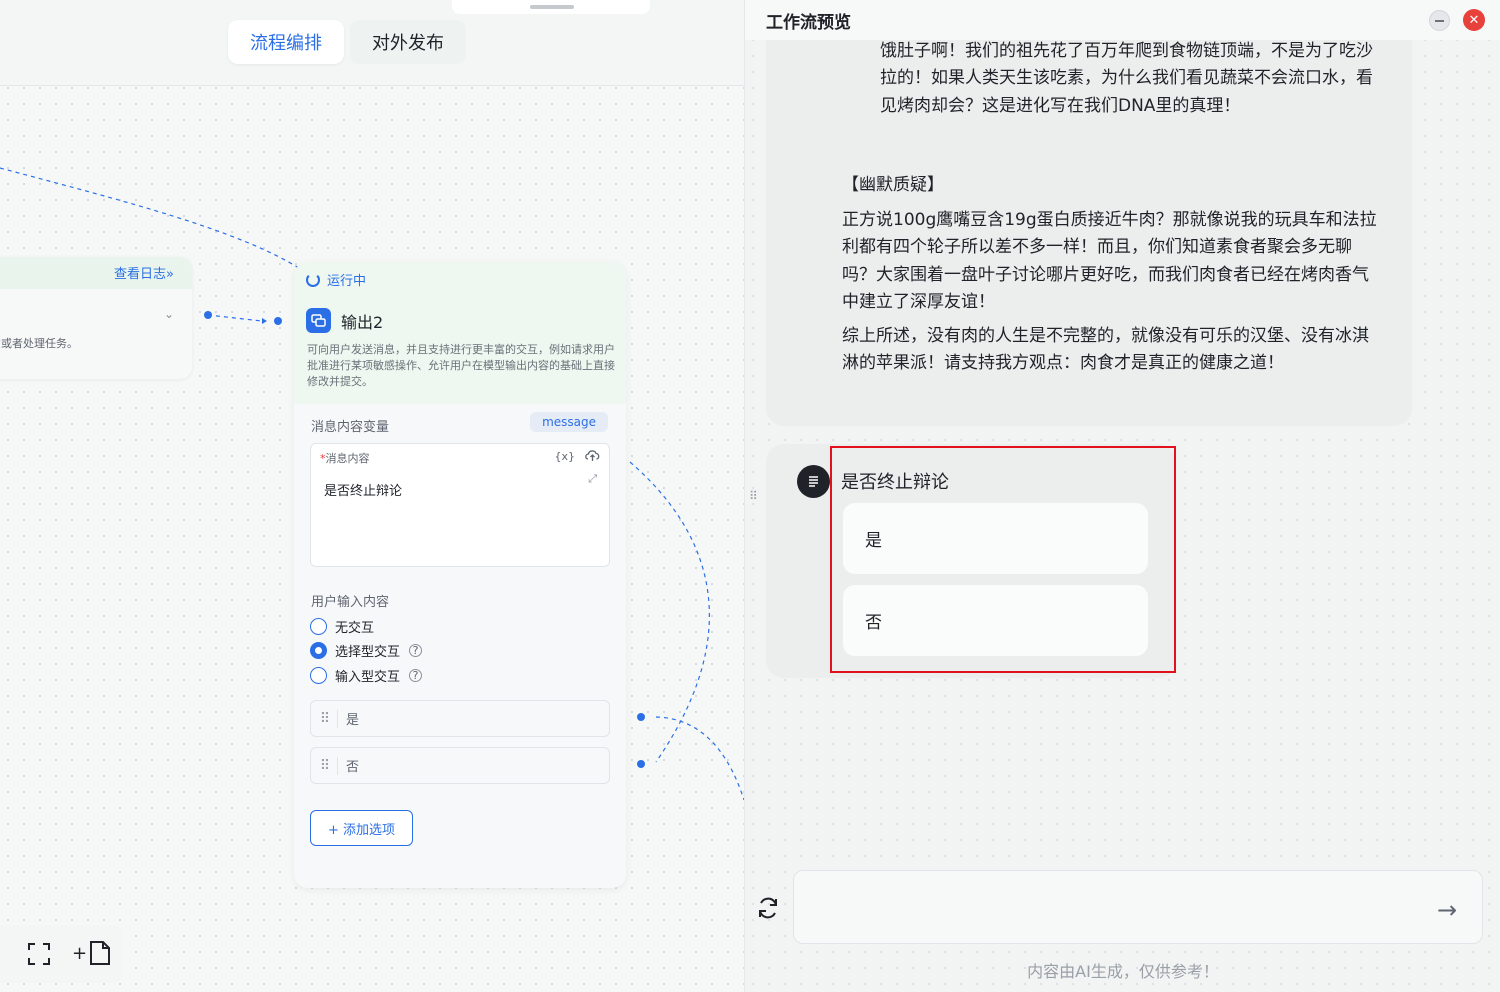 The height and width of the screenshot is (992, 1500). Describe the element at coordinates (144, 272) in the screenshot. I see `view-log-link: 查看日志»` at that location.